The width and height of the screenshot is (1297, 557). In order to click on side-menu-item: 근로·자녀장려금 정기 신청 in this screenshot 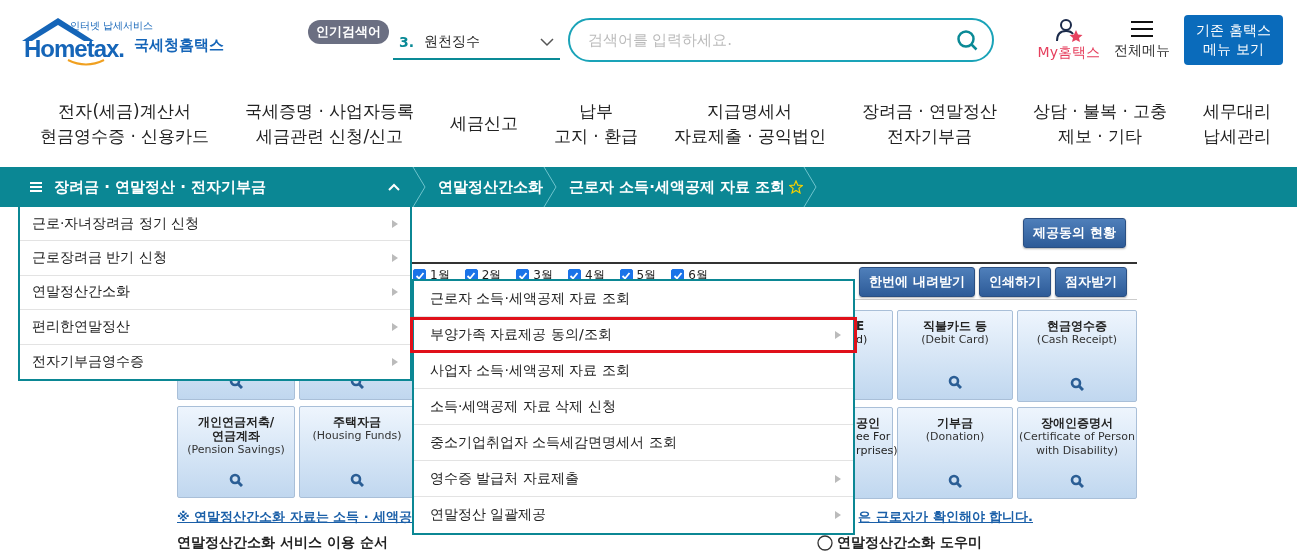, I will do `click(215, 224)`.